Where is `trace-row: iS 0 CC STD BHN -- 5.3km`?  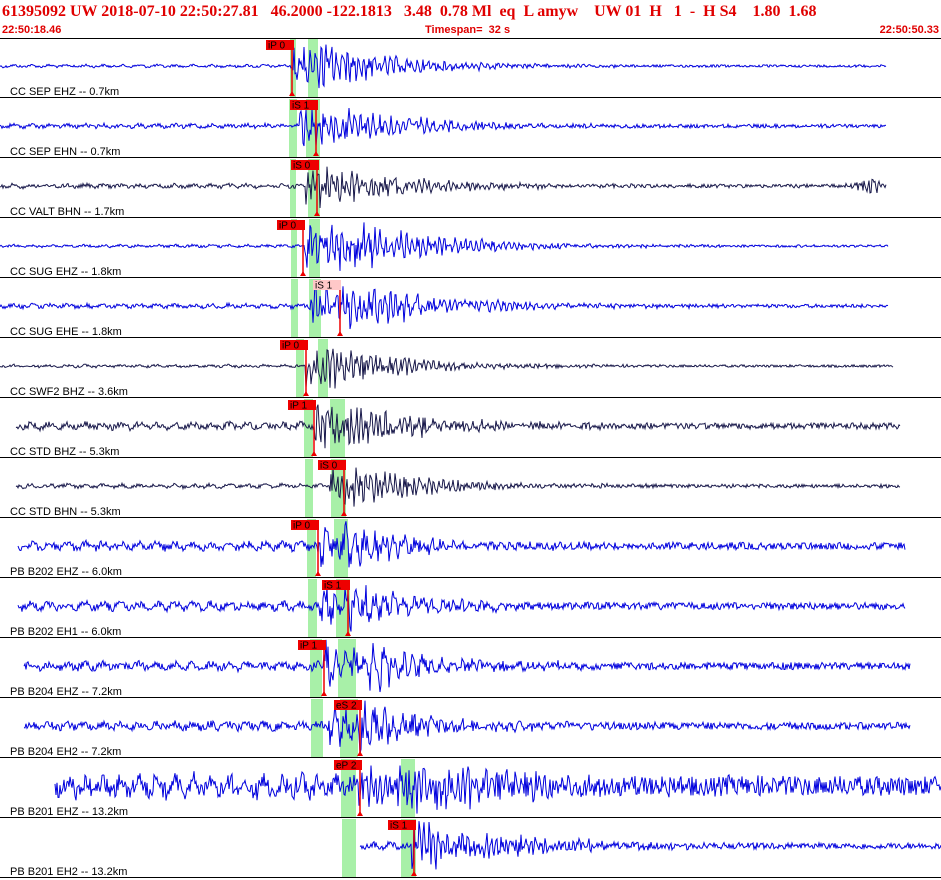
trace-row: iS 0 CC STD BHN -- 5.3km is located at coordinates (470, 488).